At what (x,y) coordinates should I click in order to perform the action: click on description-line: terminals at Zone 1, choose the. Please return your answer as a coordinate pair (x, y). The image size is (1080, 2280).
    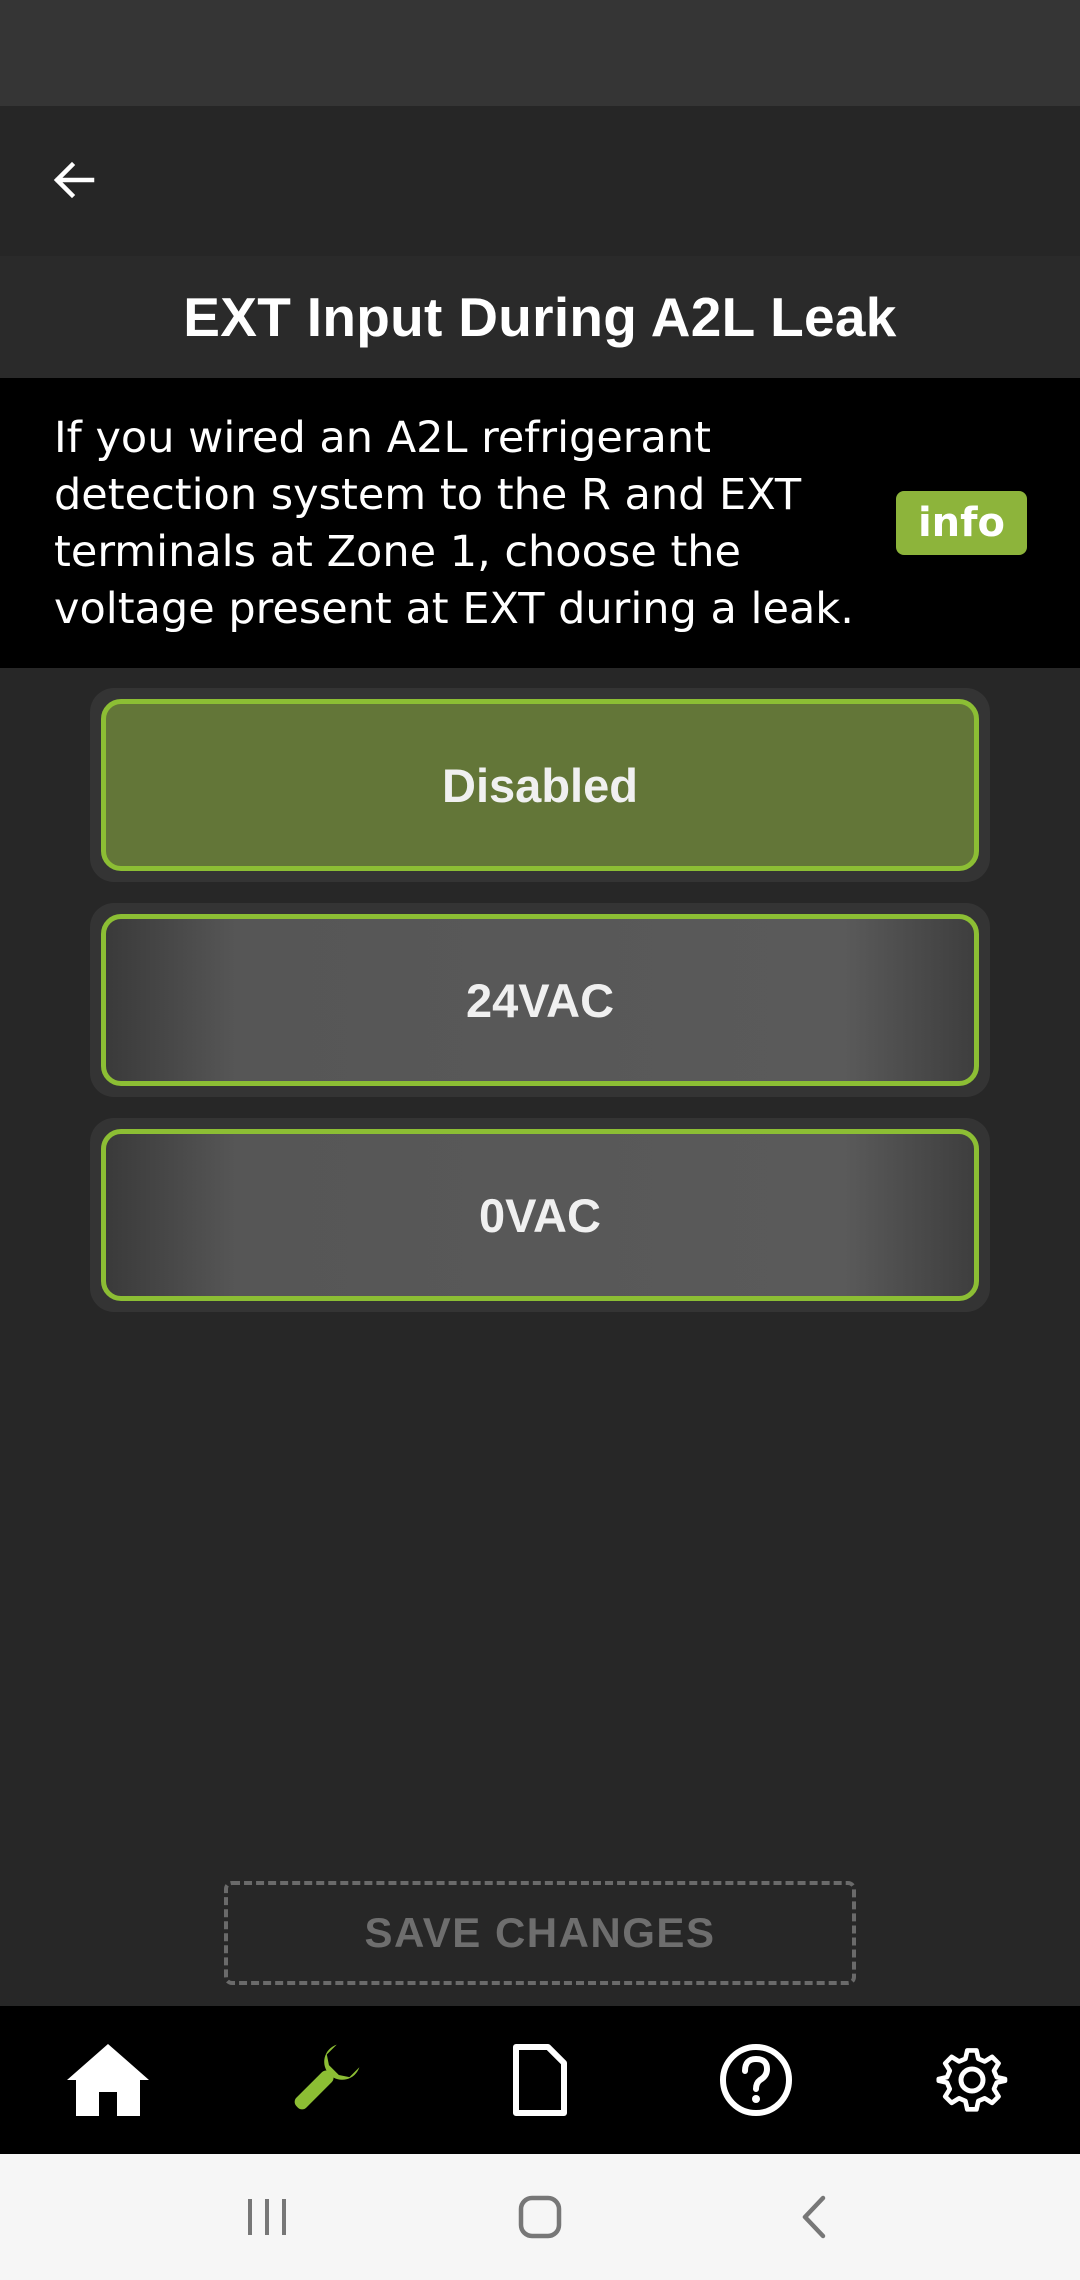
    Looking at the image, I should click on (398, 552).